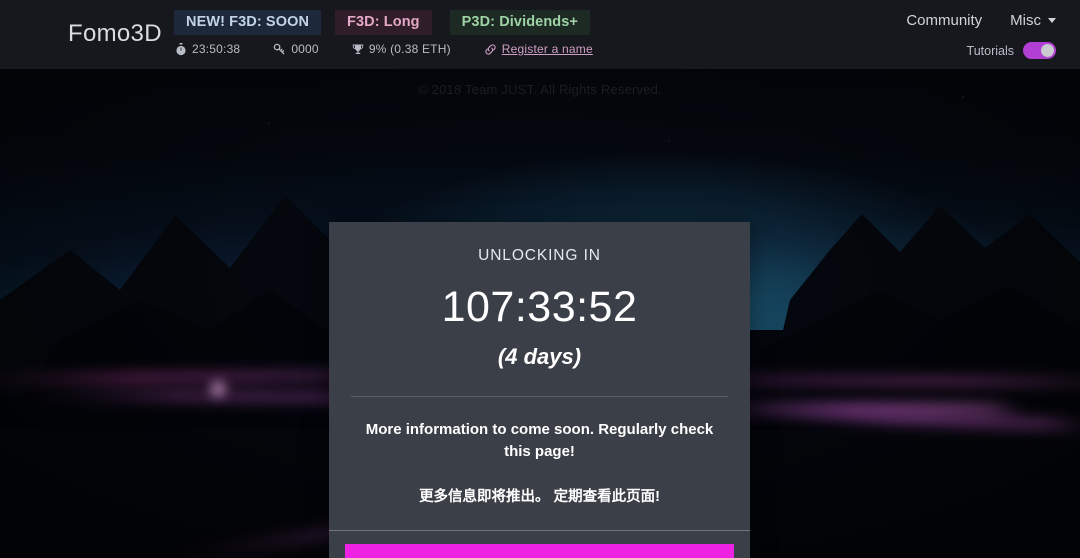  Describe the element at coordinates (490, 49) in the screenshot. I see `link-icon` at that location.